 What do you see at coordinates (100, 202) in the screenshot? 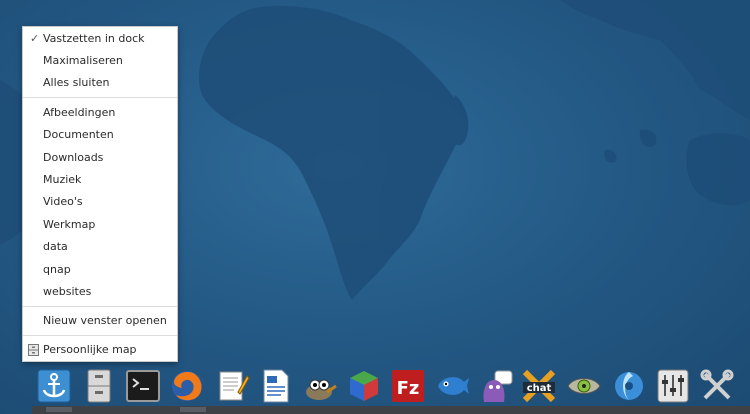
I see `menu-item-place-videos: Video's` at bounding box center [100, 202].